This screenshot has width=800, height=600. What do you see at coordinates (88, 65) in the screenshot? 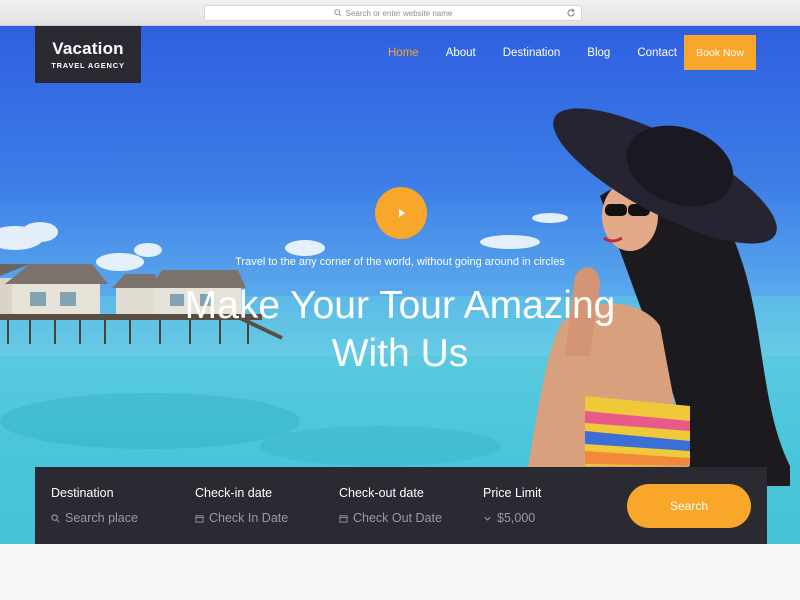
I see `logo-subtitle: TRAVEL AGENCY` at bounding box center [88, 65].